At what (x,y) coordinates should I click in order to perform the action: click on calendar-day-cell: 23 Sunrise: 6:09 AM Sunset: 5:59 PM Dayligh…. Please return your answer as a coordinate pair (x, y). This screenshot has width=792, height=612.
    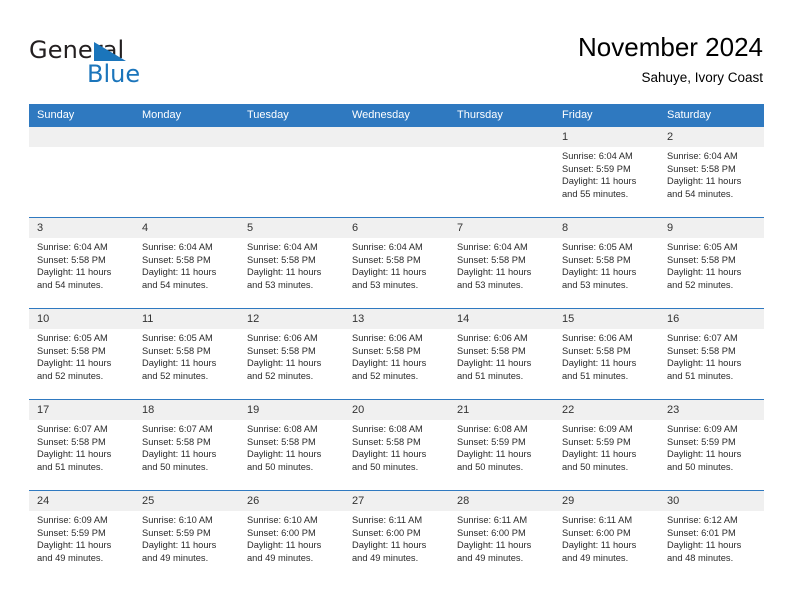
    Looking at the image, I should click on (711, 445).